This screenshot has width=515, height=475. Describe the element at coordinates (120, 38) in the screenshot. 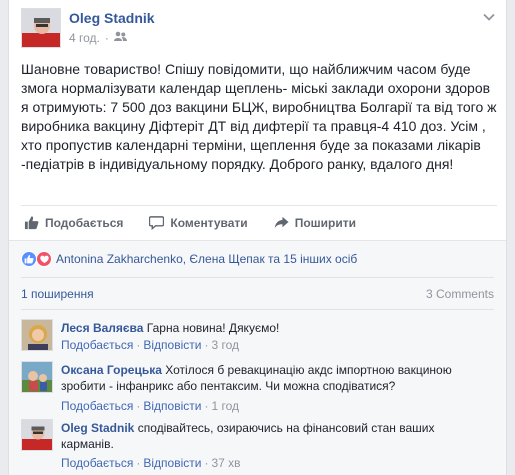

I see `friends-audience-icon` at that location.